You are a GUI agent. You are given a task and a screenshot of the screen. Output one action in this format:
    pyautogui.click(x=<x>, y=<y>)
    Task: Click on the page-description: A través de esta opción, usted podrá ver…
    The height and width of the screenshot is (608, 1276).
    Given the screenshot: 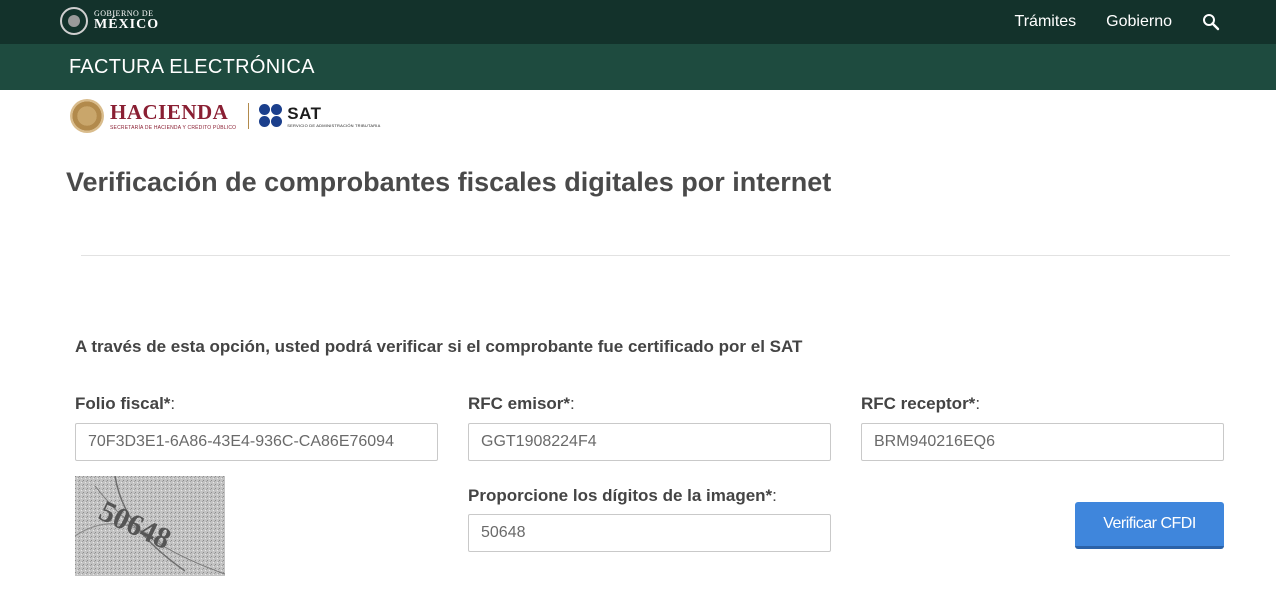 What is the action you would take?
    pyautogui.click(x=439, y=346)
    